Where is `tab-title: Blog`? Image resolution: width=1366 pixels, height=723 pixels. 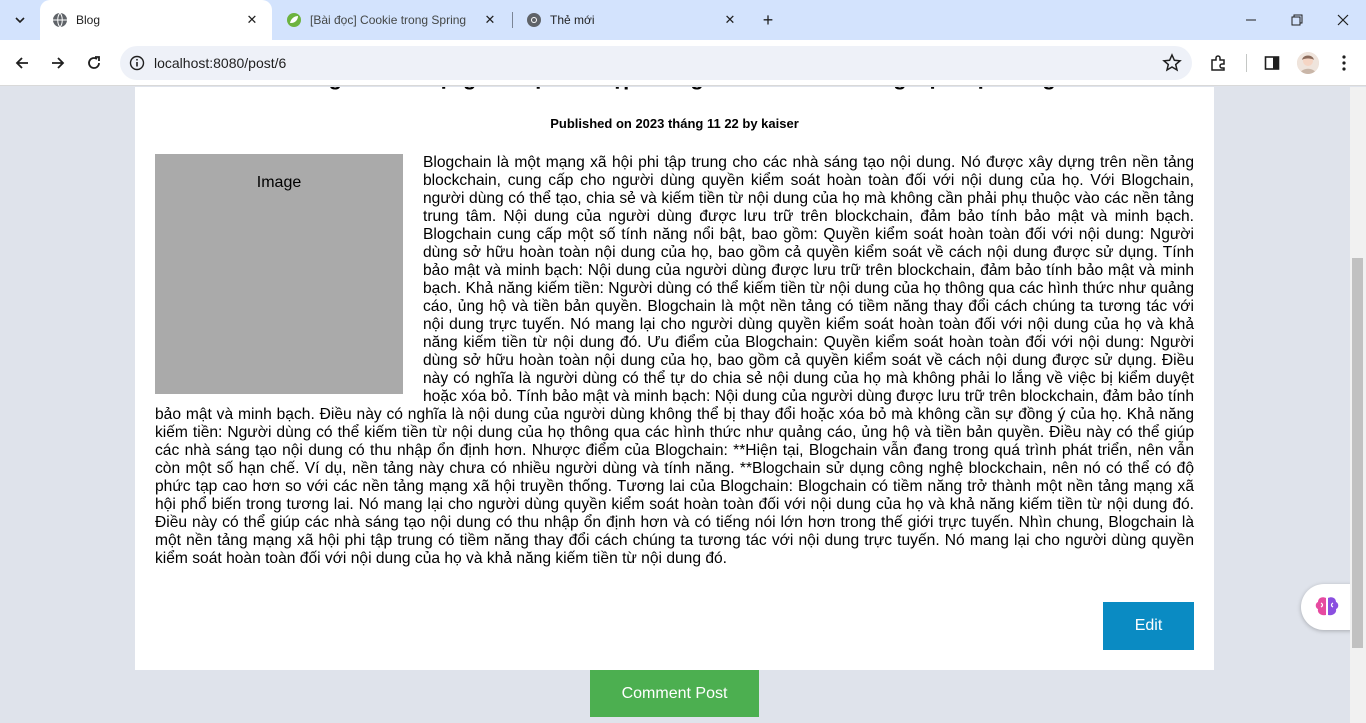 tab-title: Blog is located at coordinates (88, 20).